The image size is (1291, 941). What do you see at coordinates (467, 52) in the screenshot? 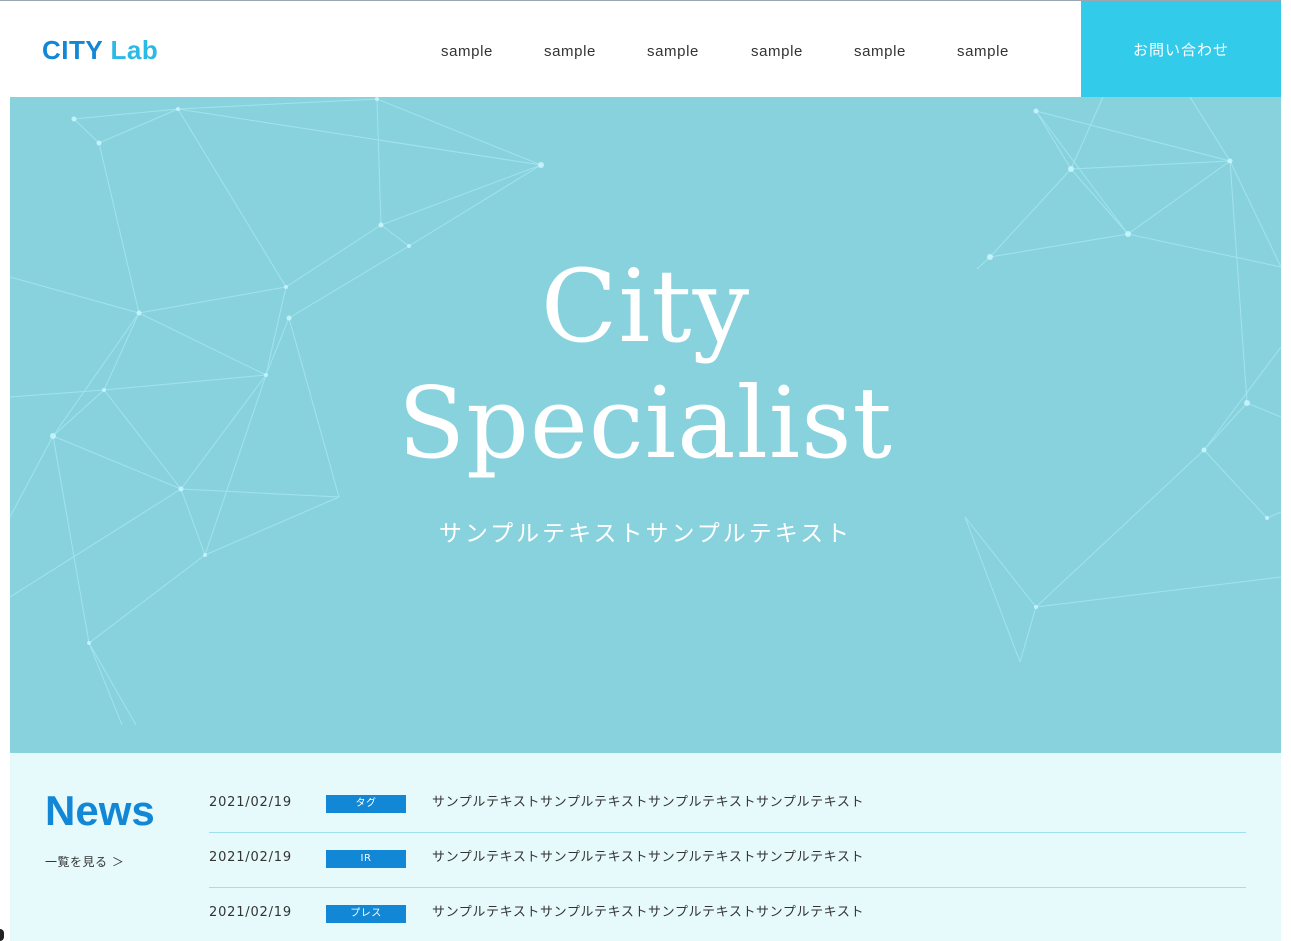
I see `nav-item-1: sample` at bounding box center [467, 52].